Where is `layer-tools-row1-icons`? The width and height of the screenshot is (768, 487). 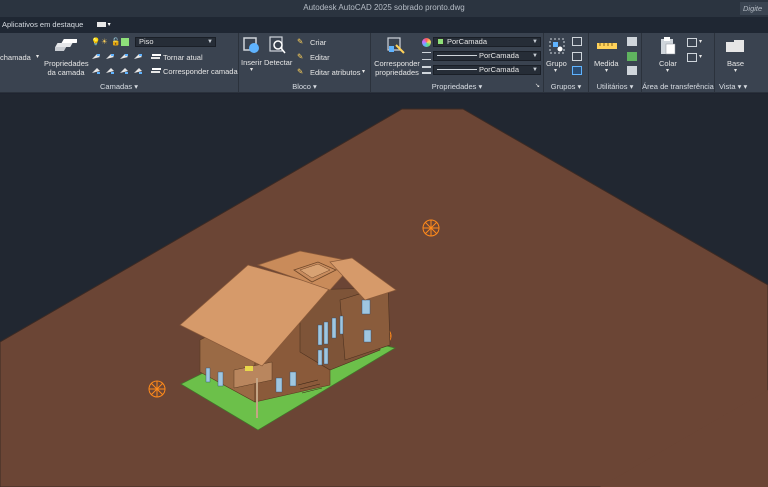
layer-tools-row1-icons is located at coordinates (121, 57).